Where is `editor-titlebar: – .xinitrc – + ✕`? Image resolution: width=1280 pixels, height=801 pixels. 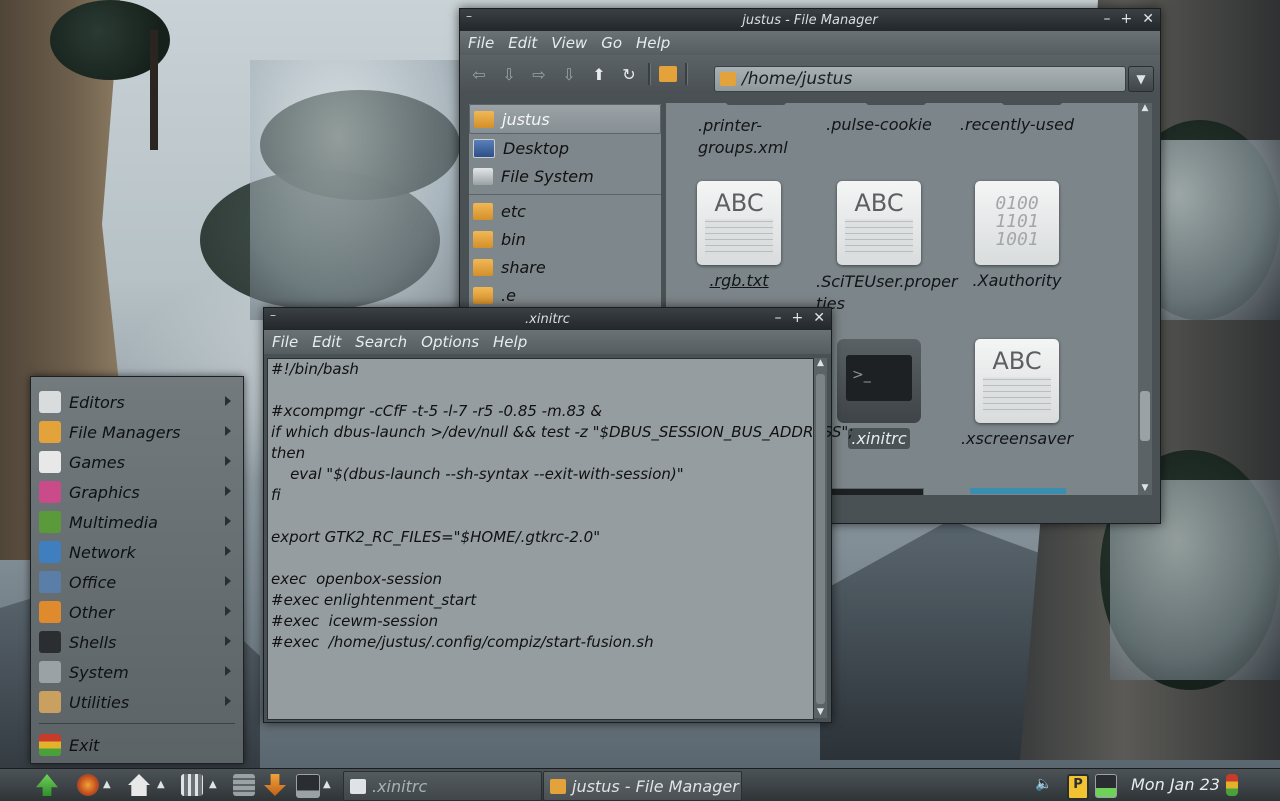 editor-titlebar: – .xinitrc – + ✕ is located at coordinates (547, 319).